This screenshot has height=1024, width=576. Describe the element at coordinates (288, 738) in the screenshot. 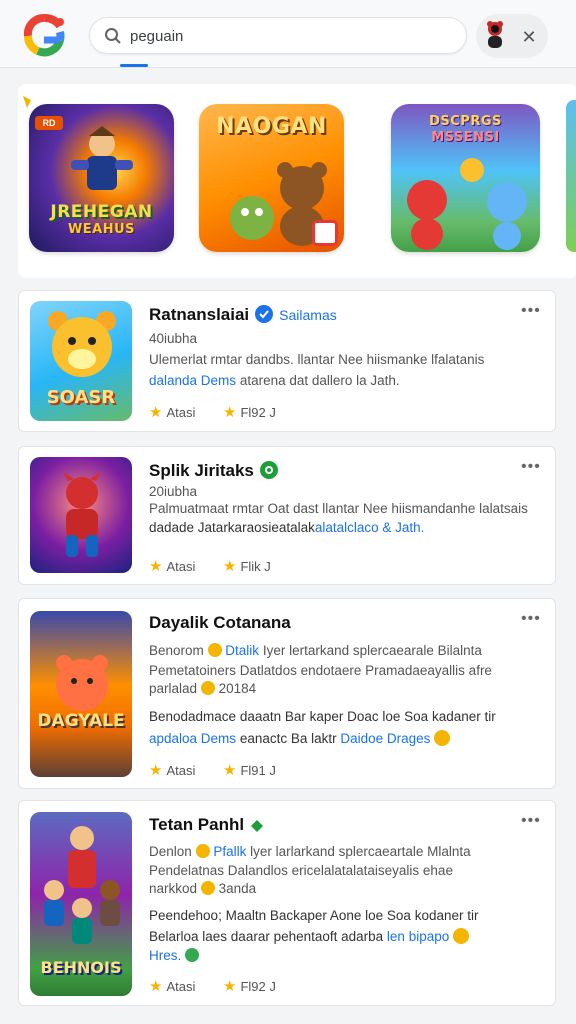

I see `description-text: eanactc Ba laktr` at that location.